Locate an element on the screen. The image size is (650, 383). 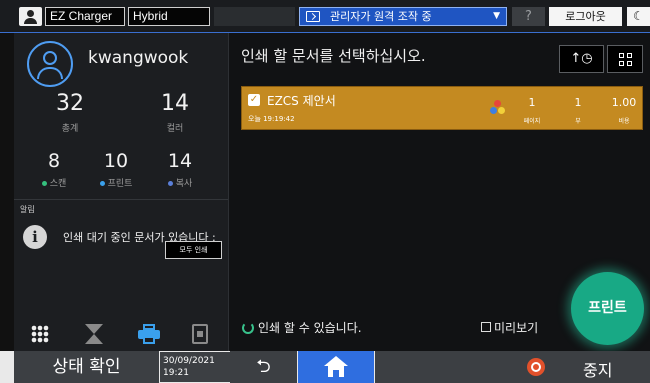
user-icon is located at coordinates (30, 16).